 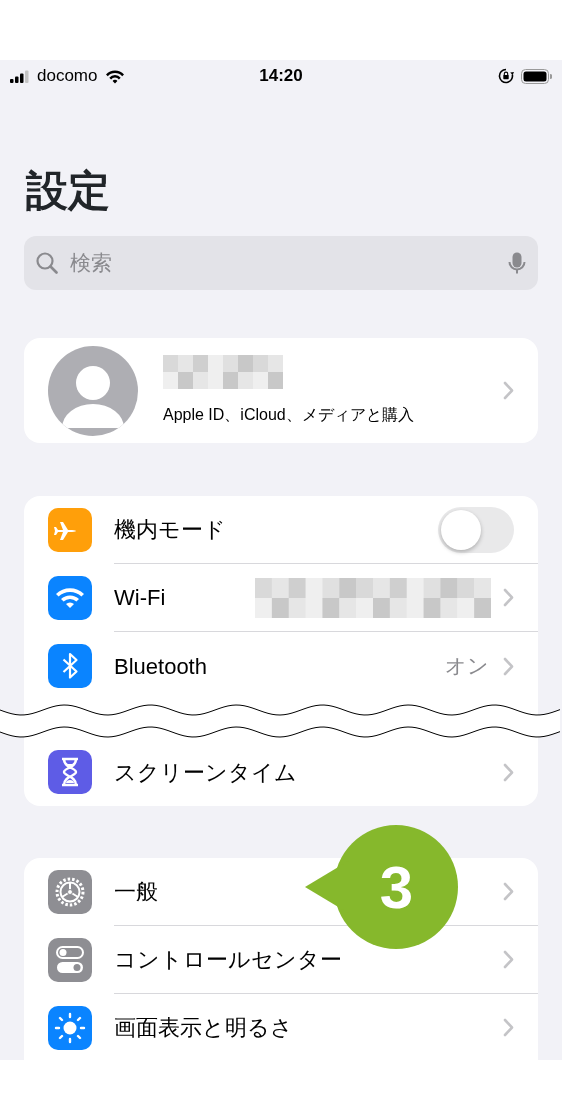 I want to click on battery-icon, so click(x=536, y=76).